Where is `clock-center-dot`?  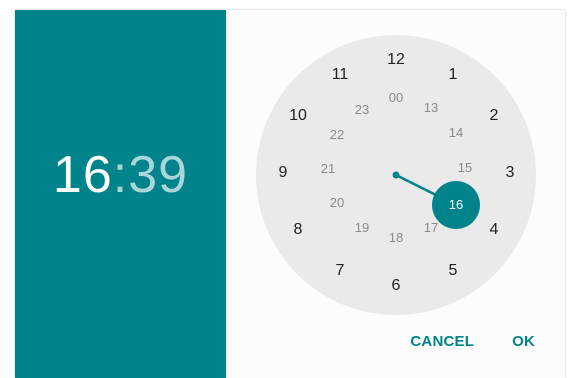
clock-center-dot is located at coordinates (396, 175).